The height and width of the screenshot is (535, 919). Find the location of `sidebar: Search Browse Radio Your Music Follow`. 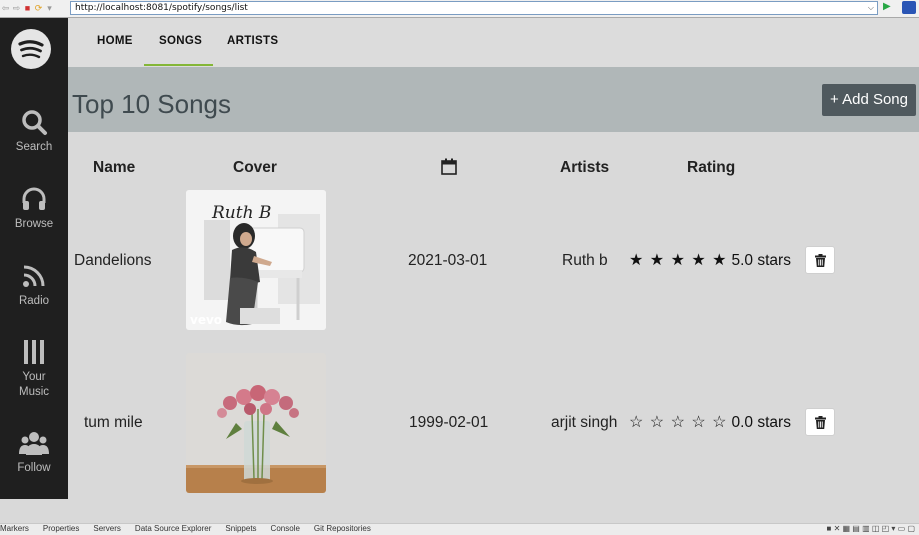

sidebar: Search Browse Radio Your Music Follow is located at coordinates (34, 258).